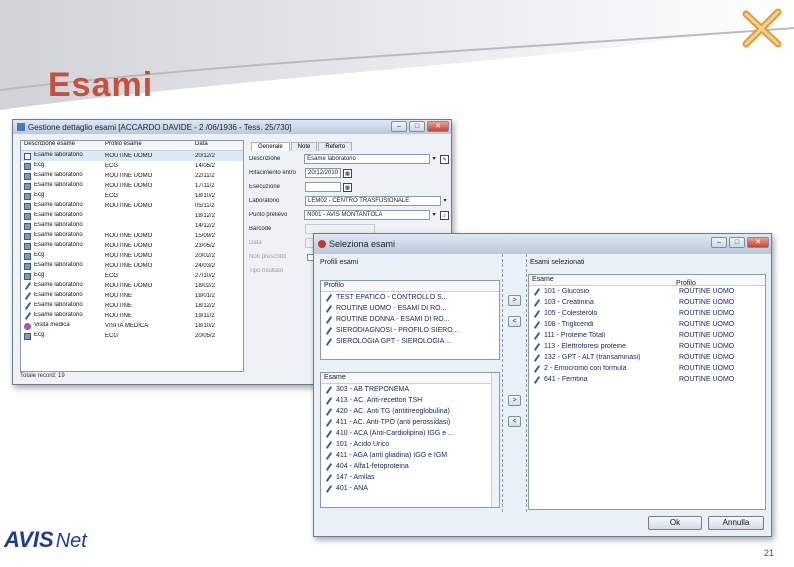  What do you see at coordinates (373, 201) in the screenshot?
I see `laboratorio-select: LEM02 - CENTRO TRASFUSIONALE` at bounding box center [373, 201].